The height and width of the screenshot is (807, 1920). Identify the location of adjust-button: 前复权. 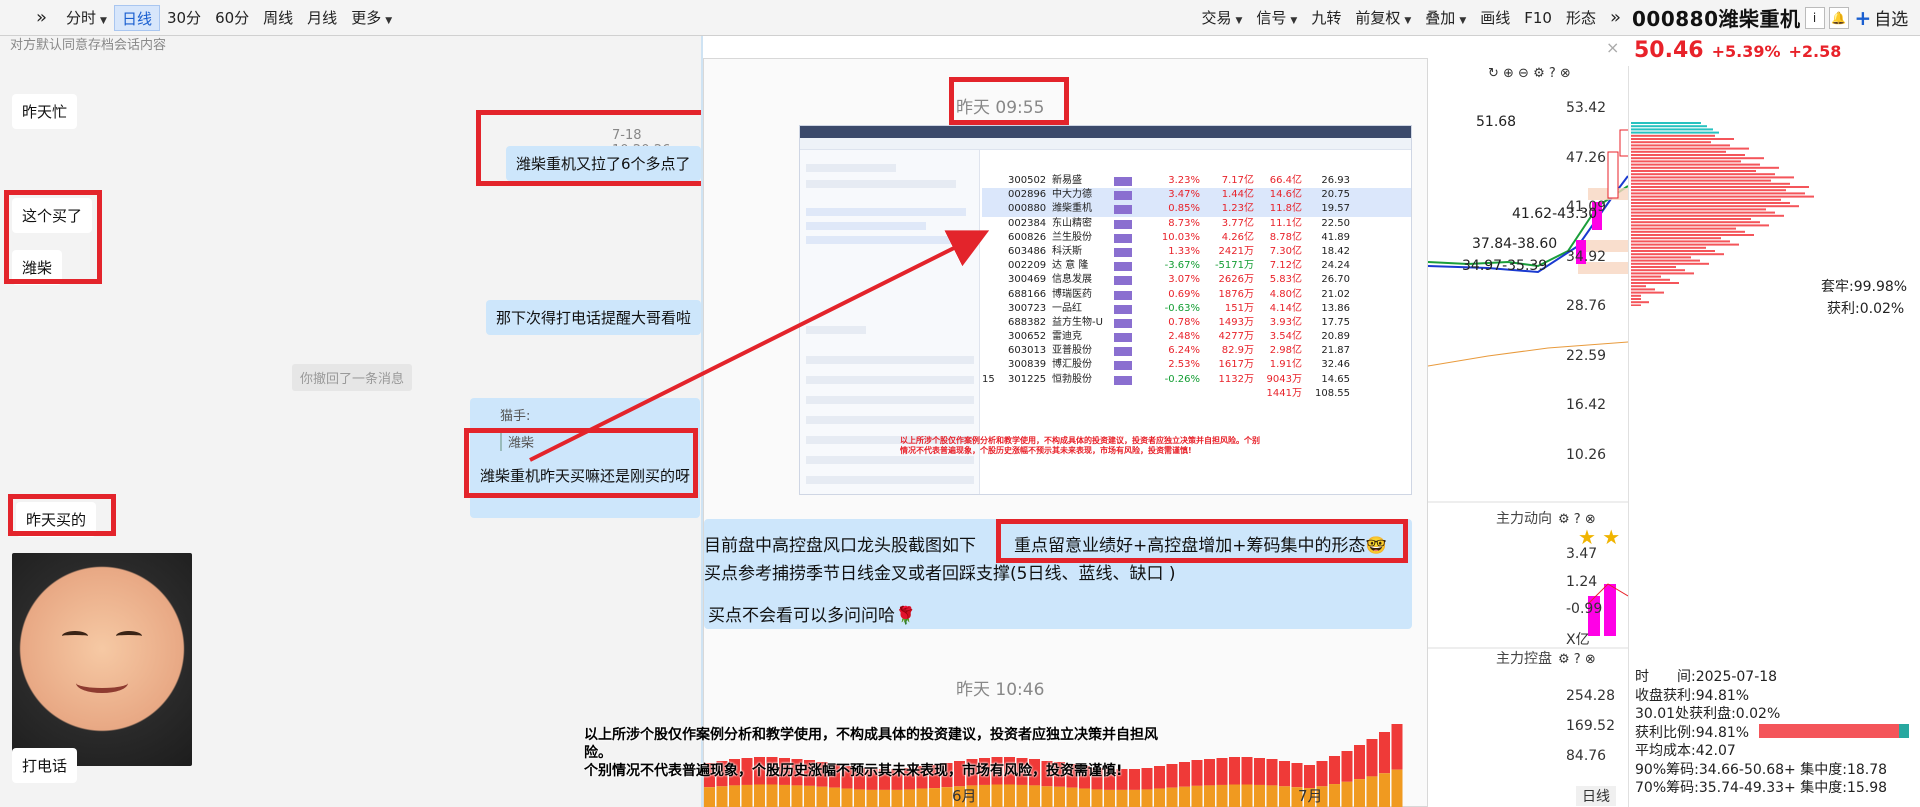
(1383, 18).